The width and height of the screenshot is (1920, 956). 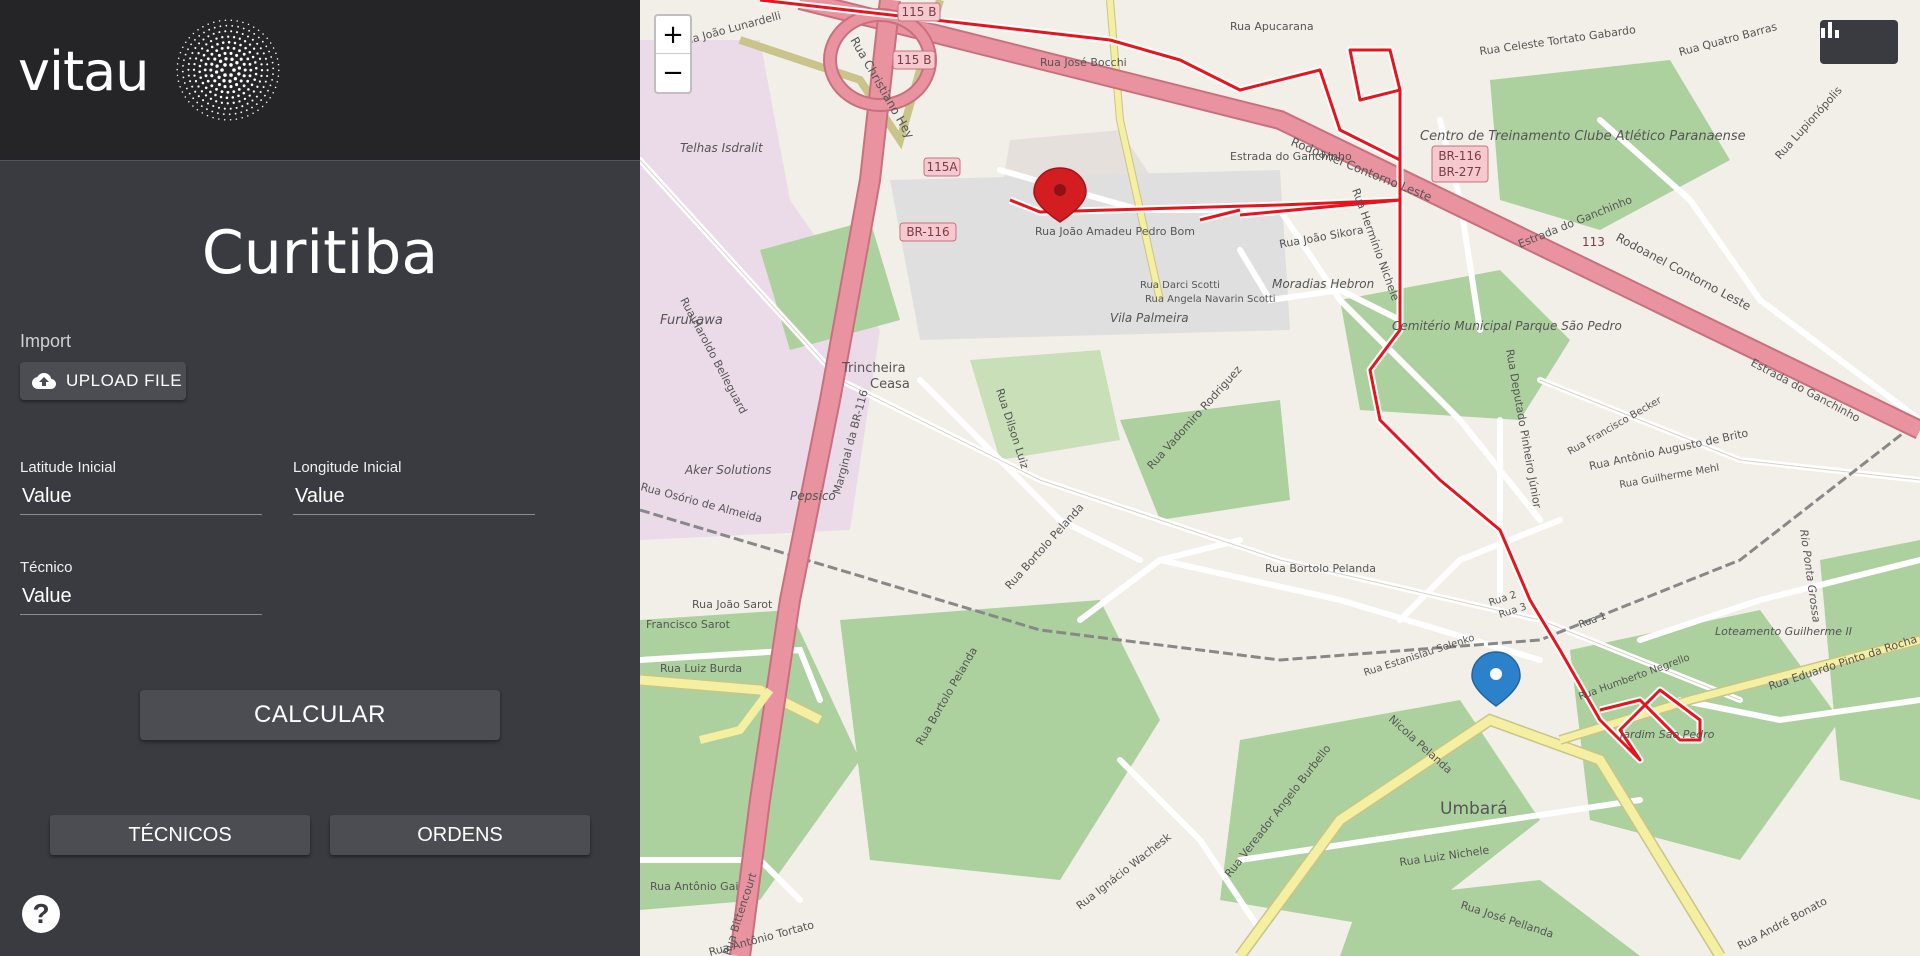 What do you see at coordinates (143, 499) in the screenshot?
I see `latitude-input` at bounding box center [143, 499].